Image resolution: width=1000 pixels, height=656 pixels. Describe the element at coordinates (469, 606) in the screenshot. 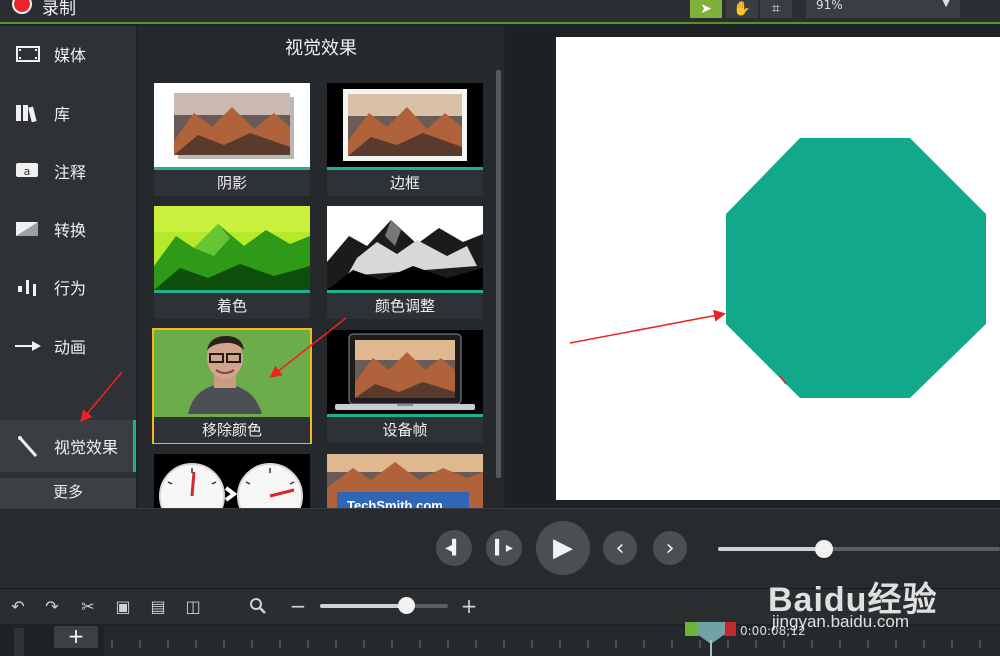

I see `zoom-in-button: +` at that location.